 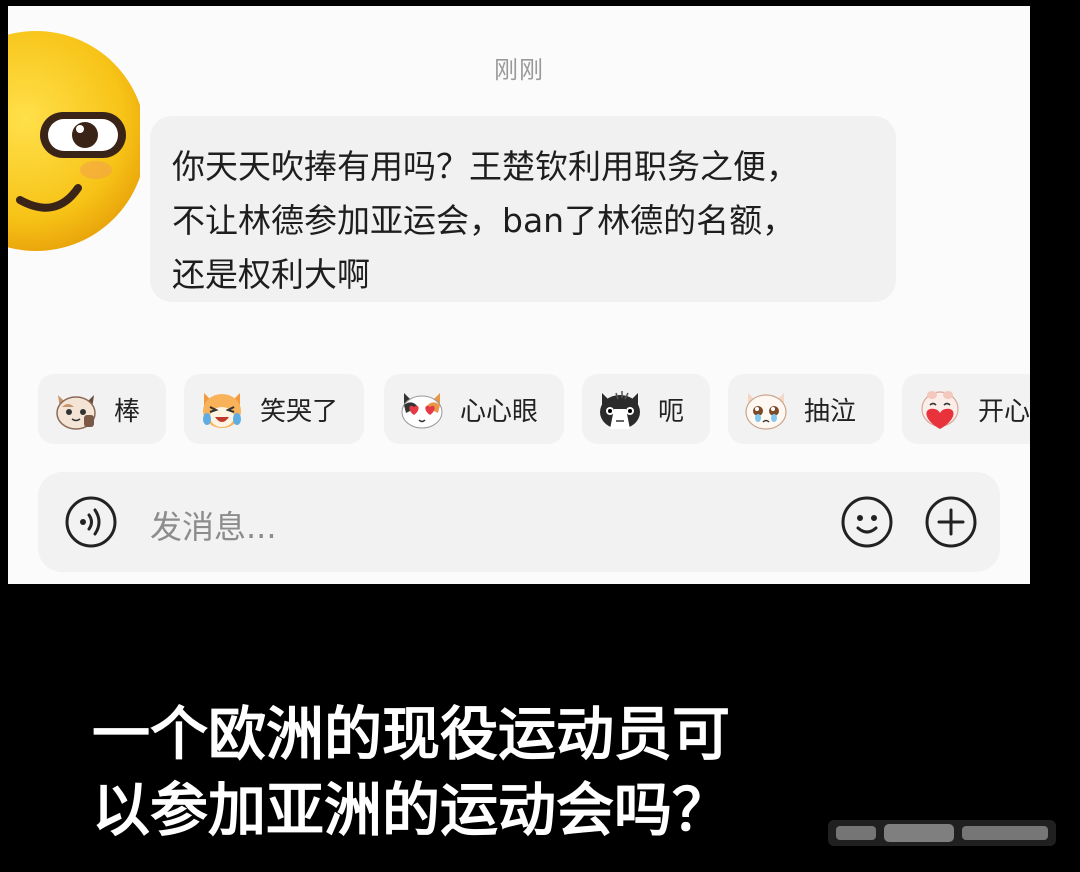 I want to click on reaction-chip-e: 呃, so click(x=646, y=409).